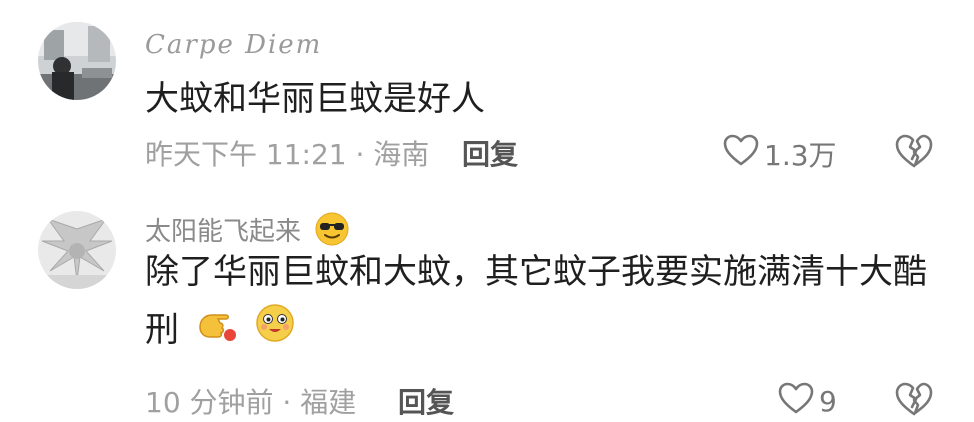 This screenshot has height=422, width=974. What do you see at coordinates (233, 45) in the screenshot?
I see `comment-username: Carpe Diem` at bounding box center [233, 45].